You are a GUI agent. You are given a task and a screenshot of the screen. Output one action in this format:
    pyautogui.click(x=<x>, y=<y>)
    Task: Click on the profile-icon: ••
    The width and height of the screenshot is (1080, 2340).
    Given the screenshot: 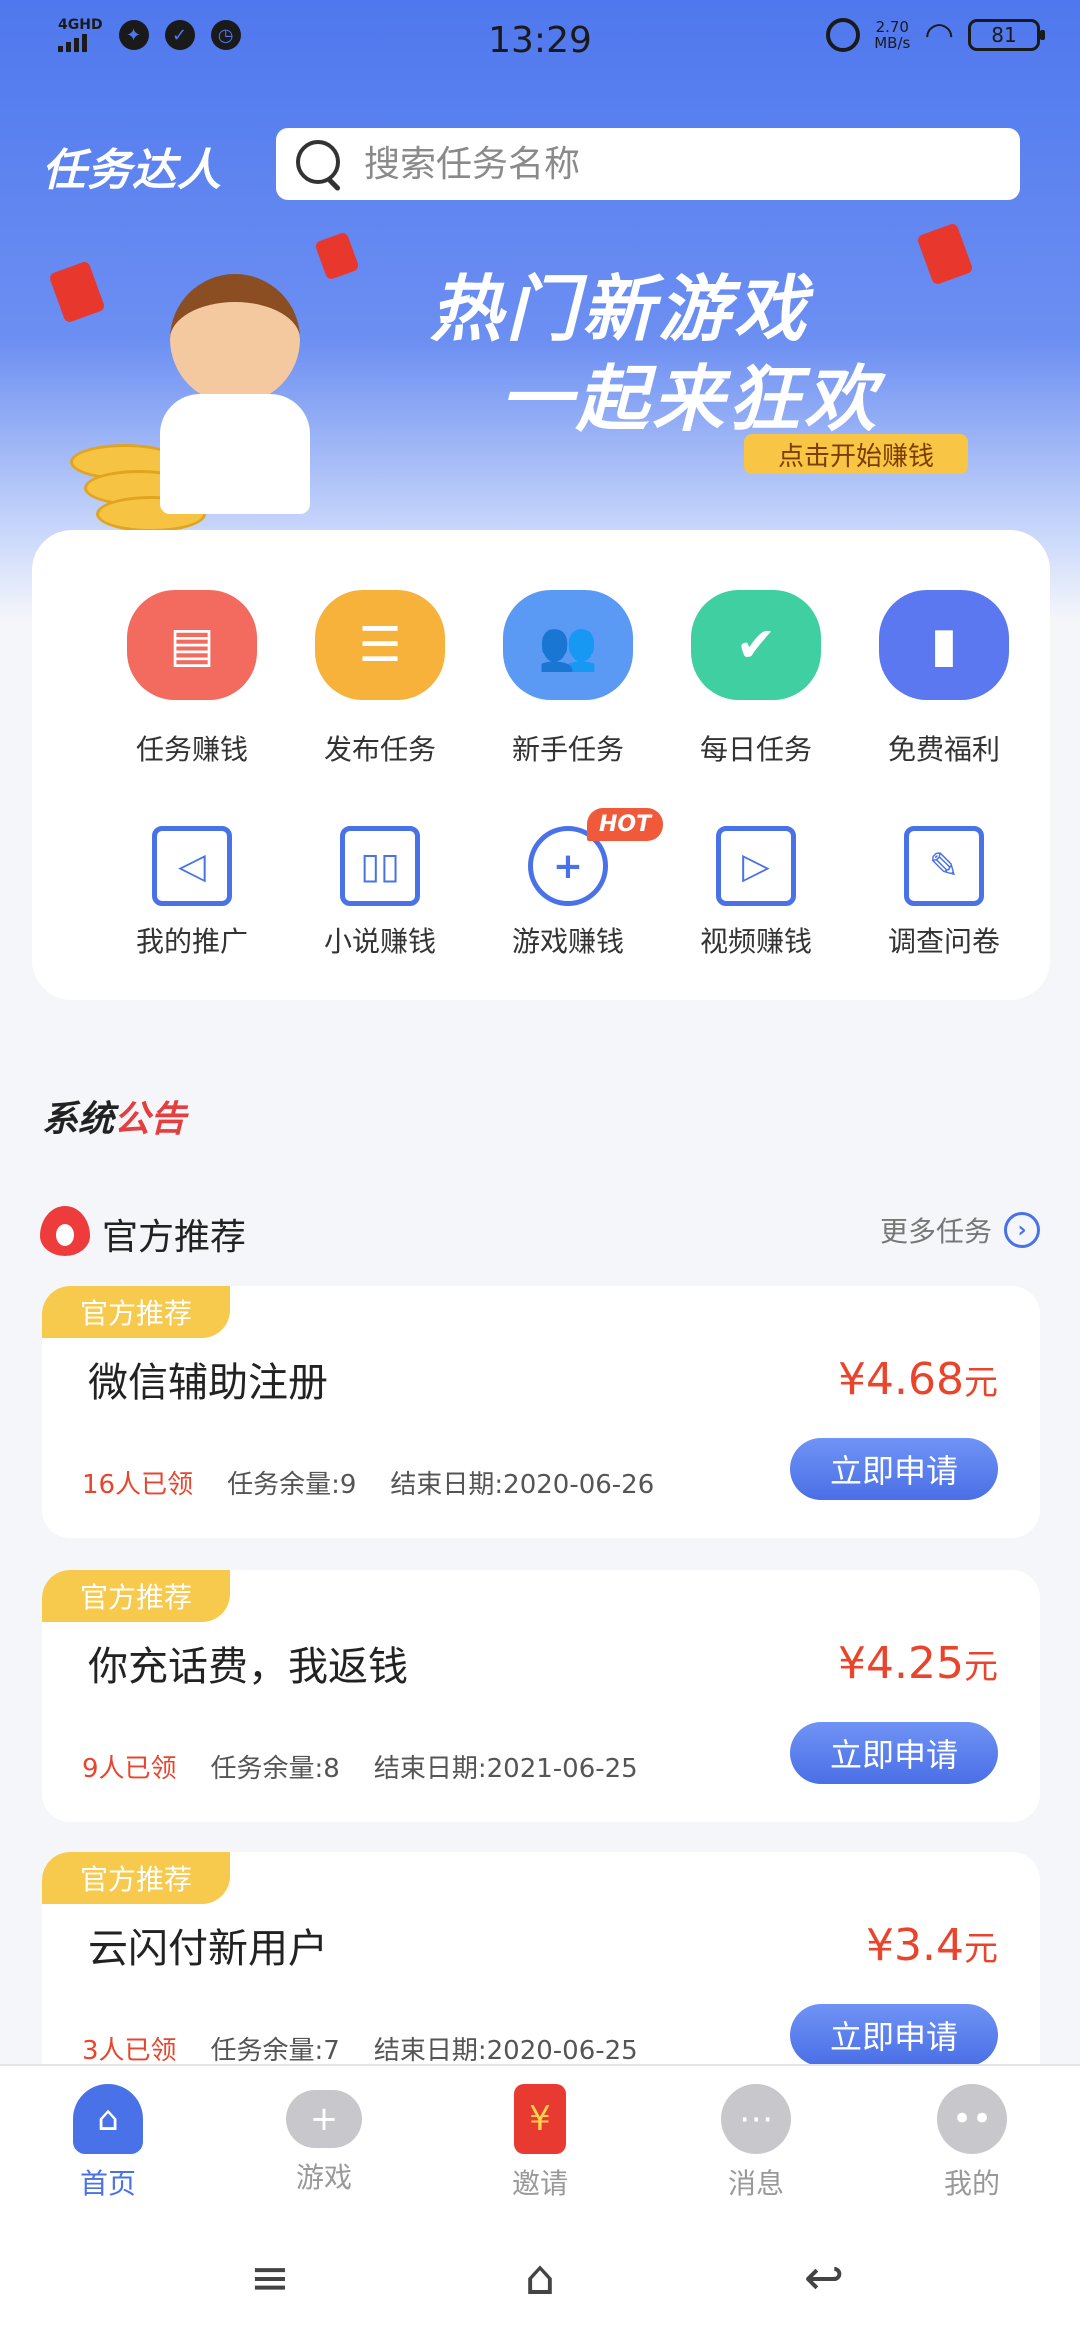 What is the action you would take?
    pyautogui.click(x=972, y=2119)
    